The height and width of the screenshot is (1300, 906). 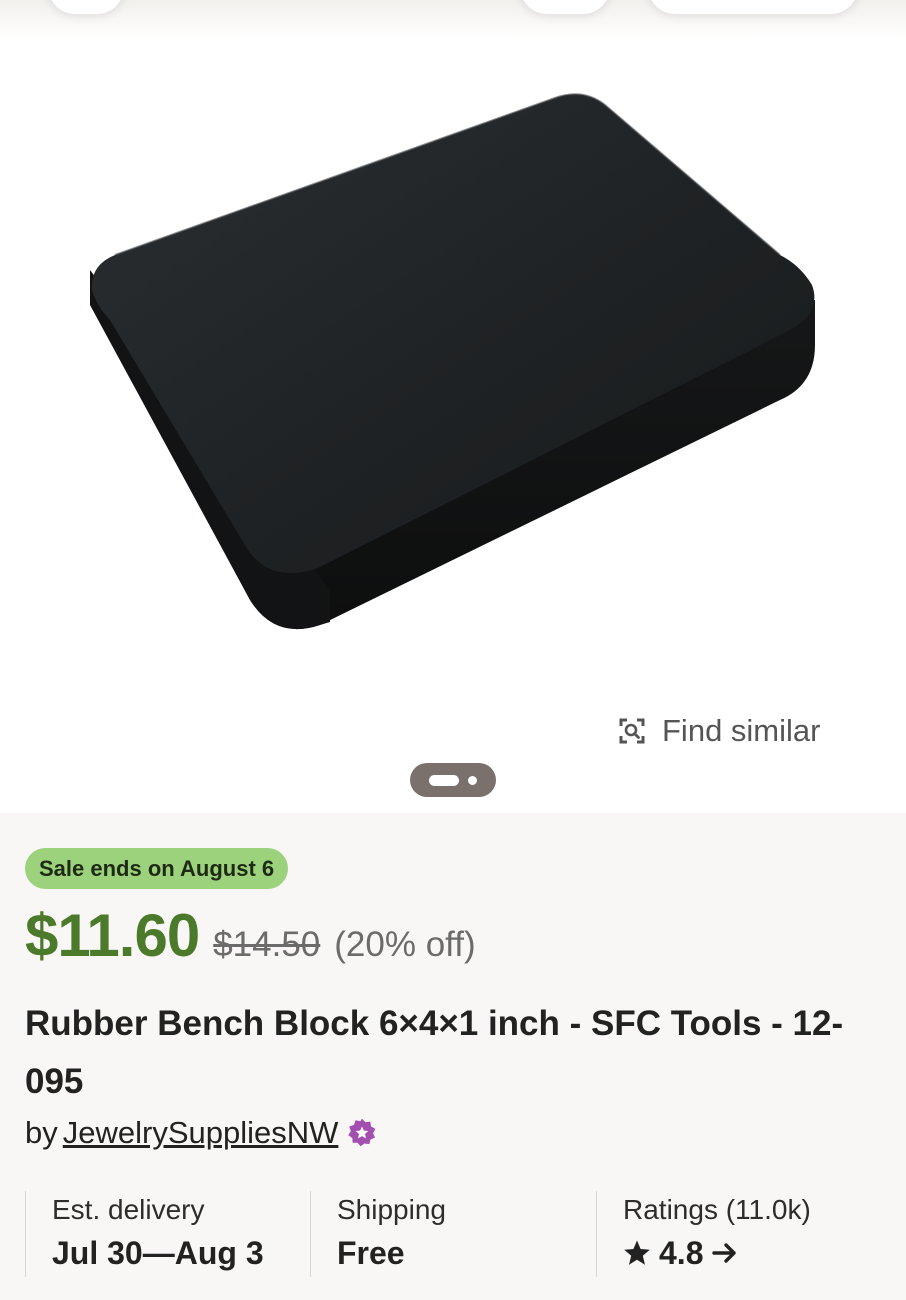 What do you see at coordinates (391, 1209) in the screenshot?
I see `shipping-label: Shipping` at bounding box center [391, 1209].